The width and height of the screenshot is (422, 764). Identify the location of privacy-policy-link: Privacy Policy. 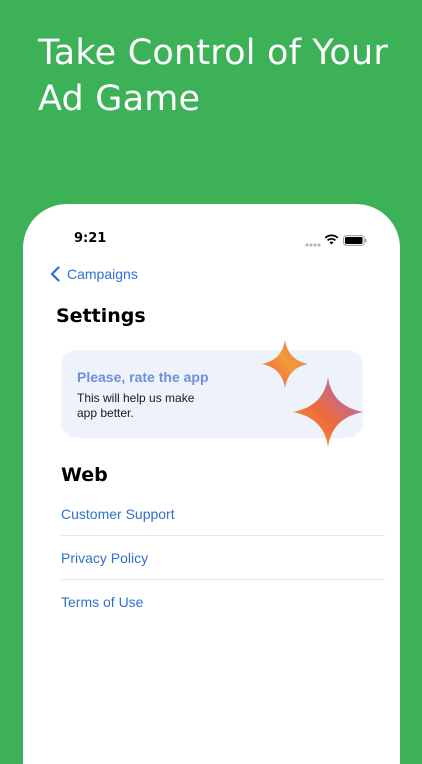
(223, 558).